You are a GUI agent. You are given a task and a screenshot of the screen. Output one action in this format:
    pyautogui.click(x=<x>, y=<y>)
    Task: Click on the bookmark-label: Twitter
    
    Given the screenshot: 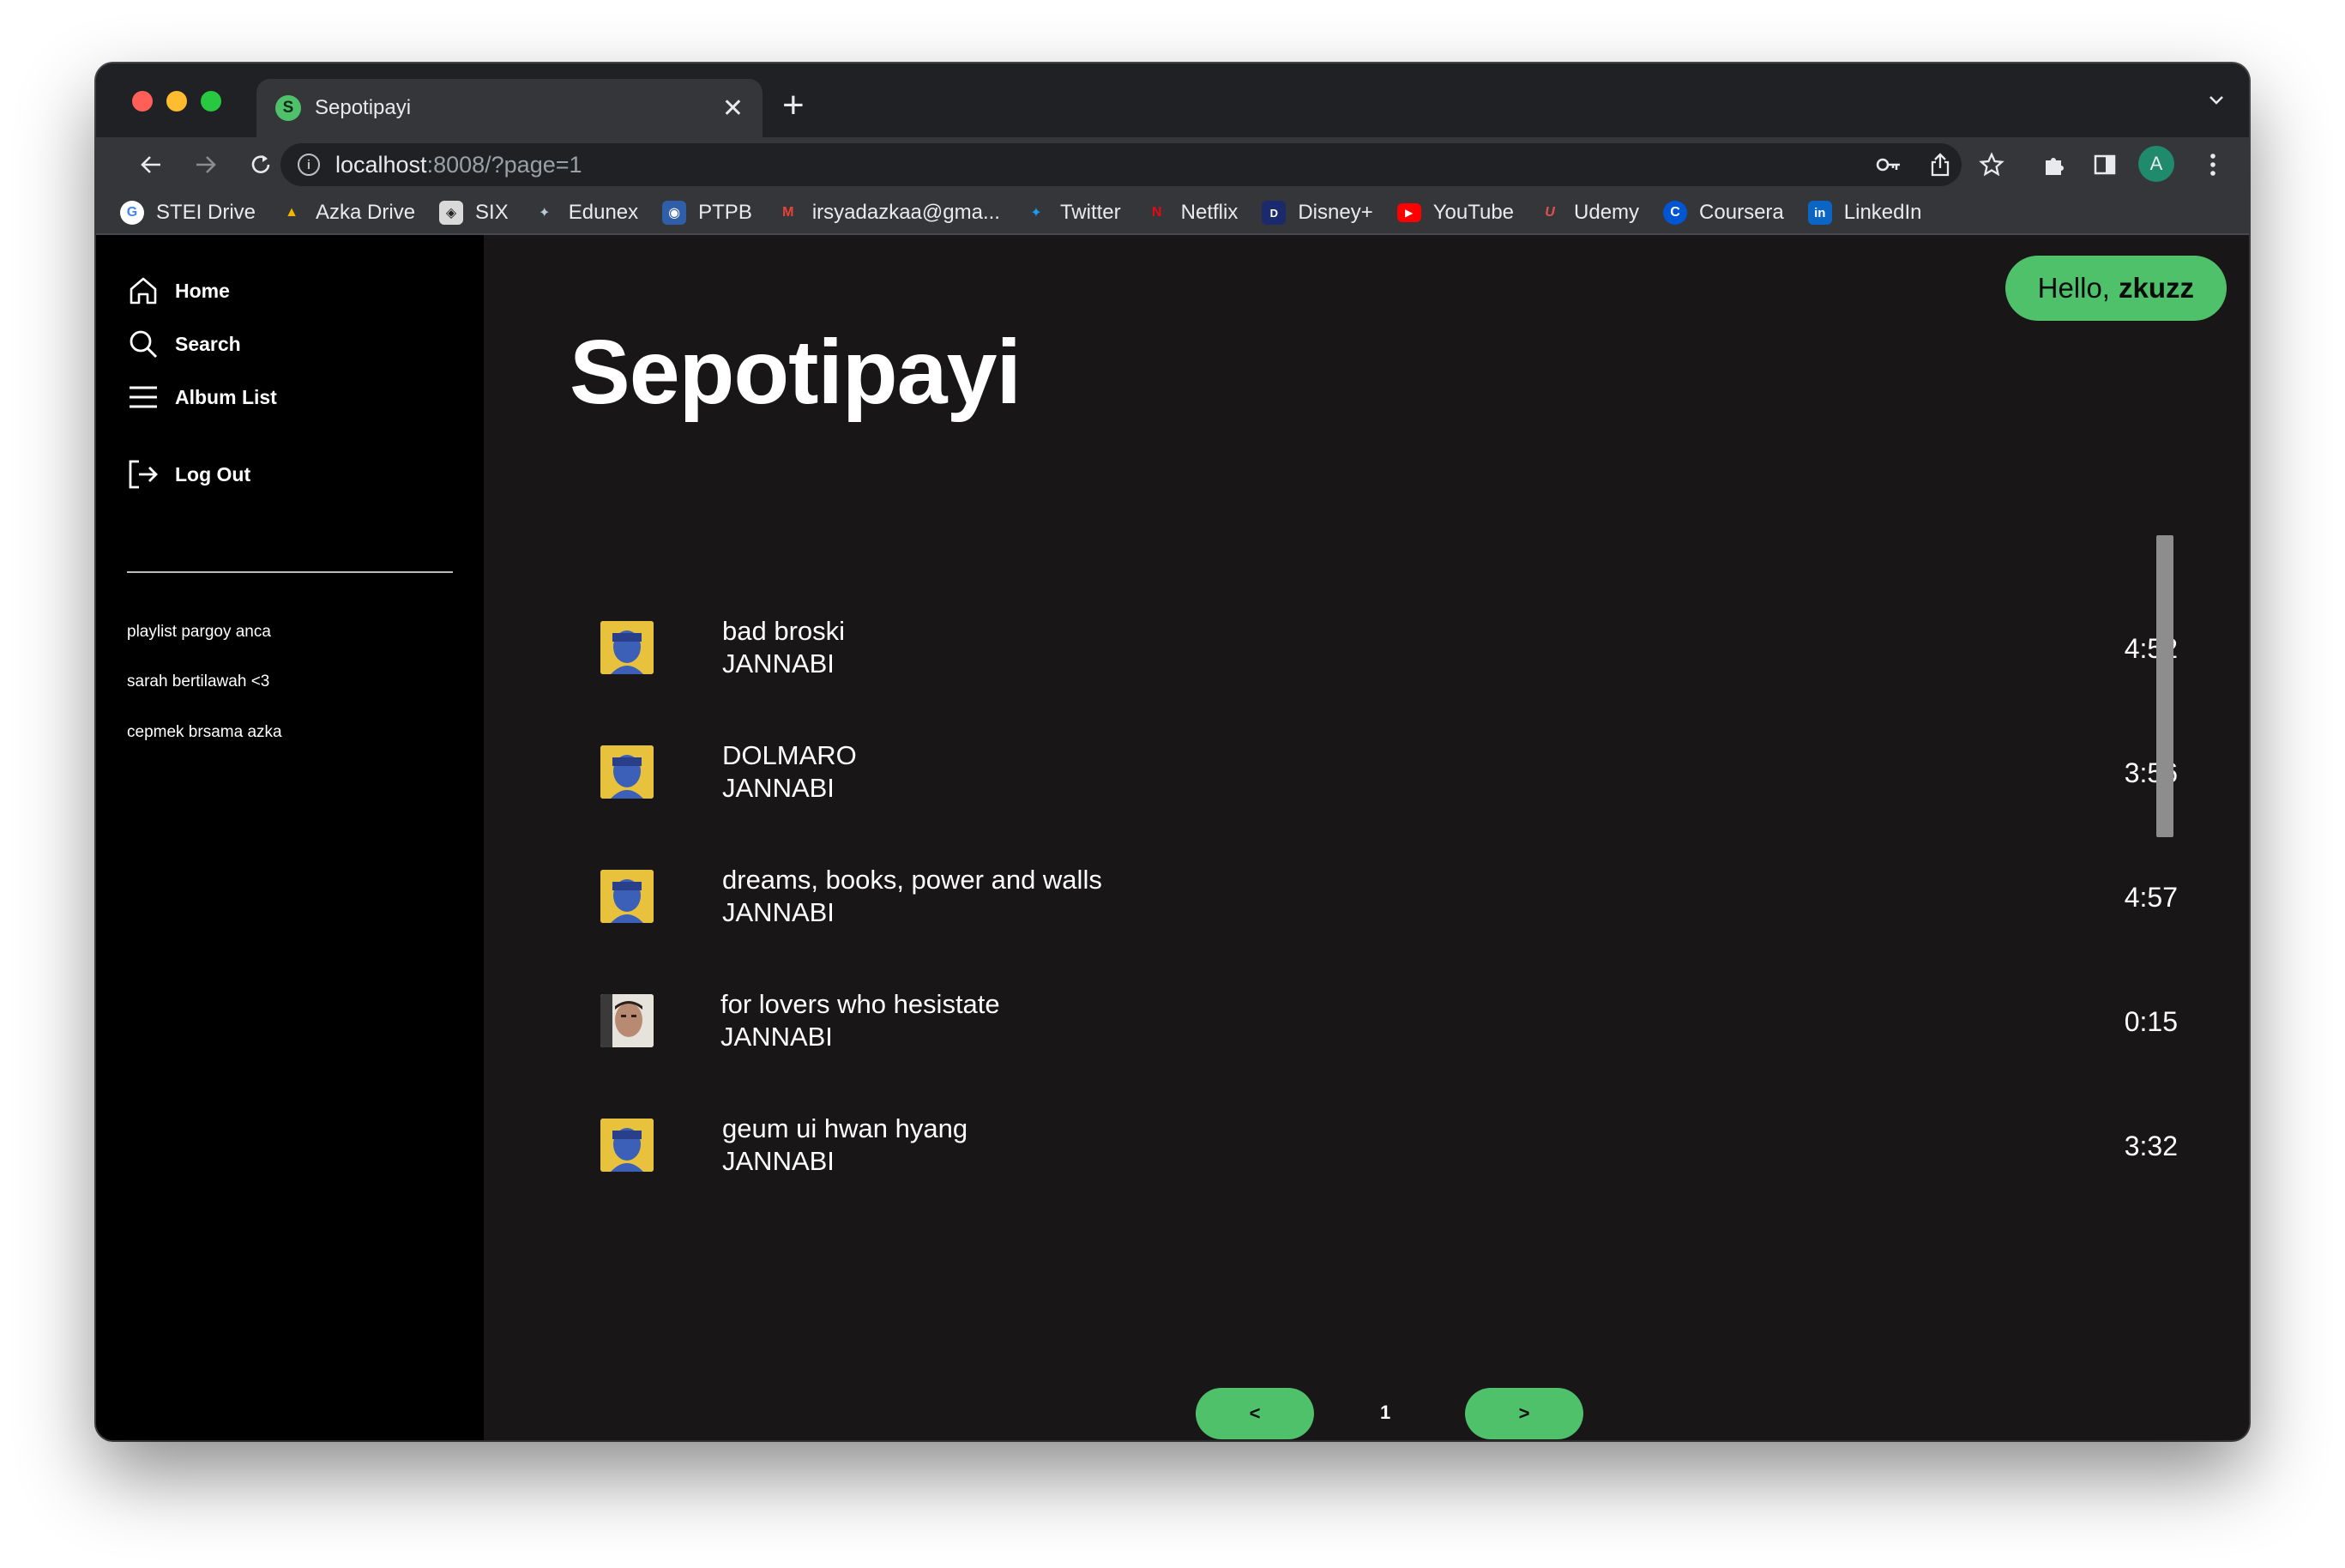 What is the action you would take?
    pyautogui.click(x=1090, y=213)
    